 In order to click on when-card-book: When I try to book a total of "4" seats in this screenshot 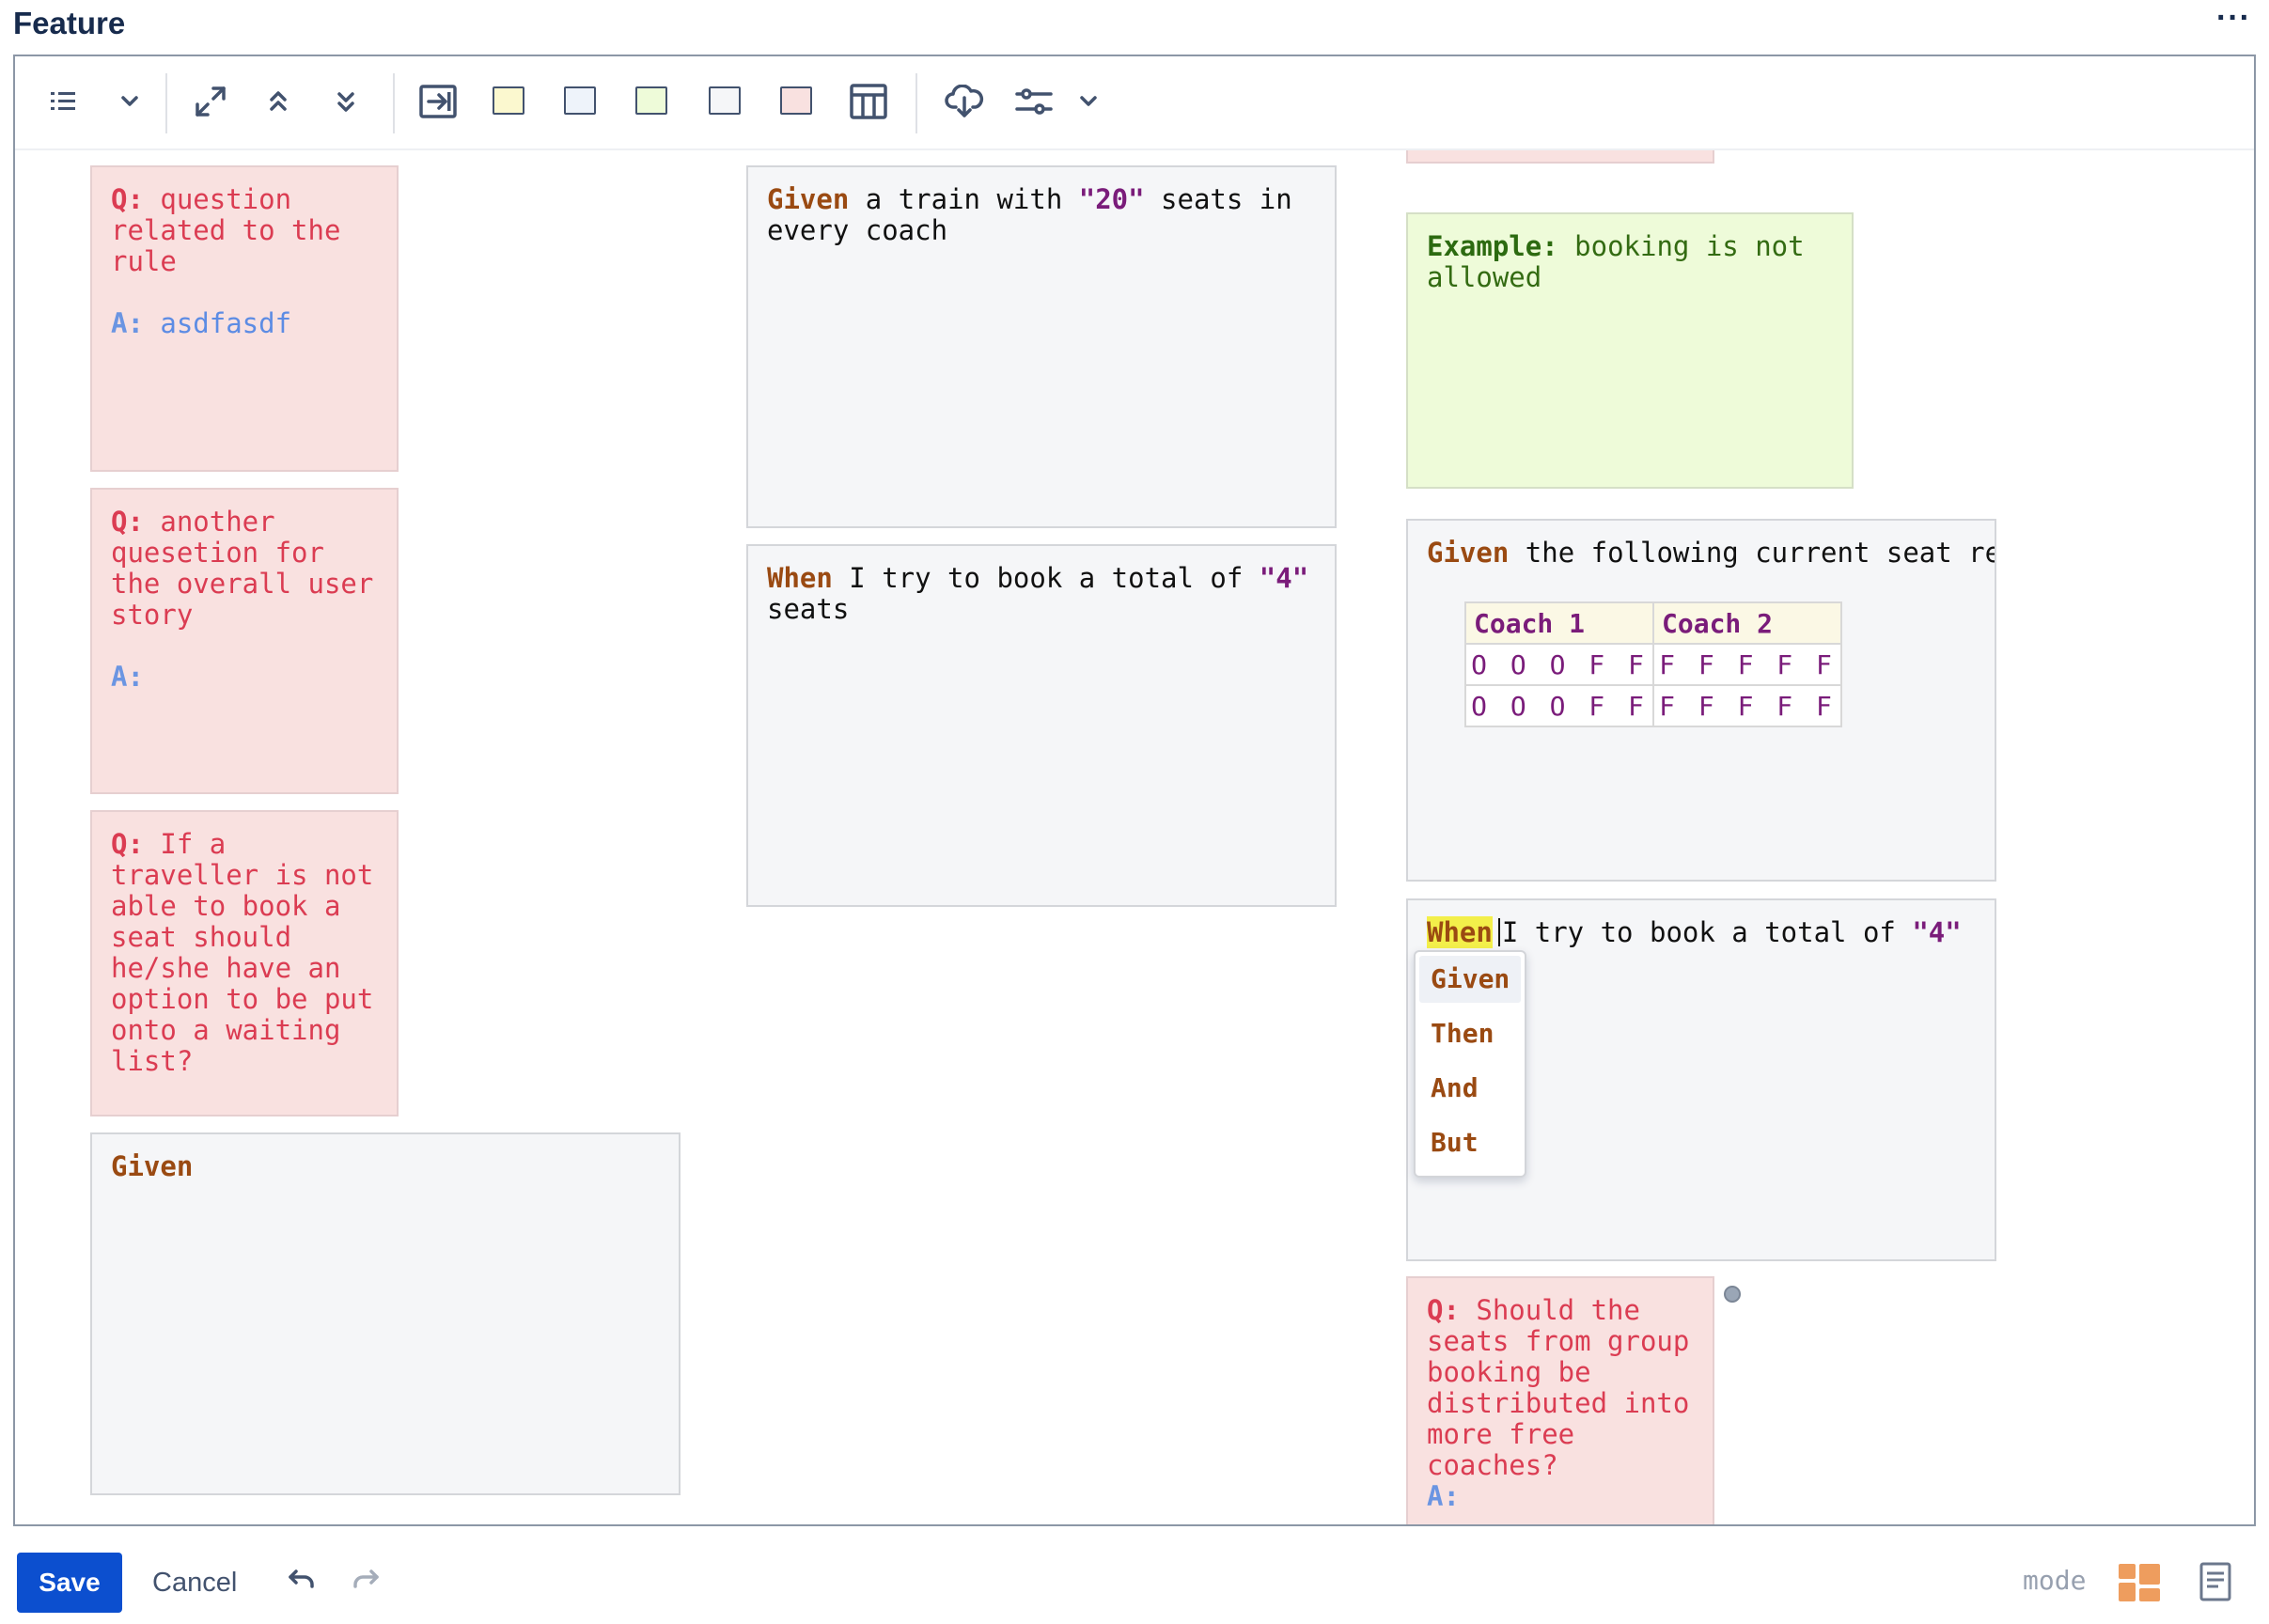, I will do `click(1041, 725)`.